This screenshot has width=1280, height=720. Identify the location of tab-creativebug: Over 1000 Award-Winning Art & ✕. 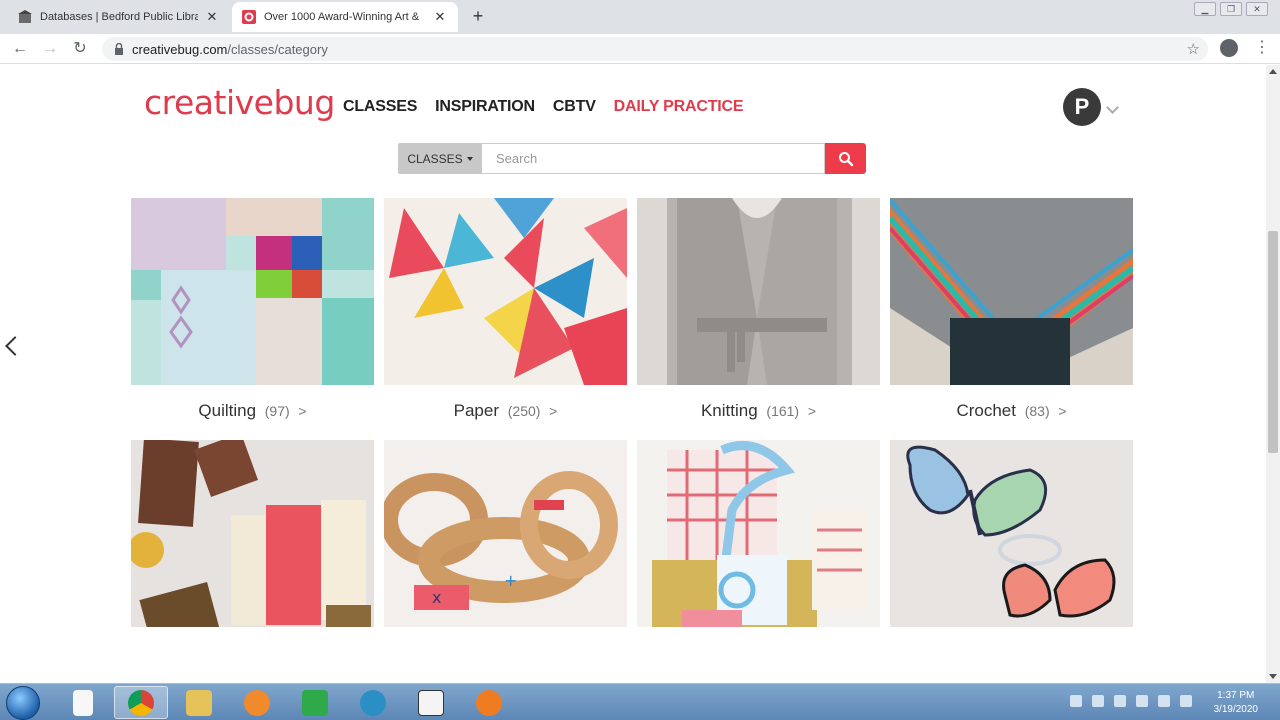
(345, 17).